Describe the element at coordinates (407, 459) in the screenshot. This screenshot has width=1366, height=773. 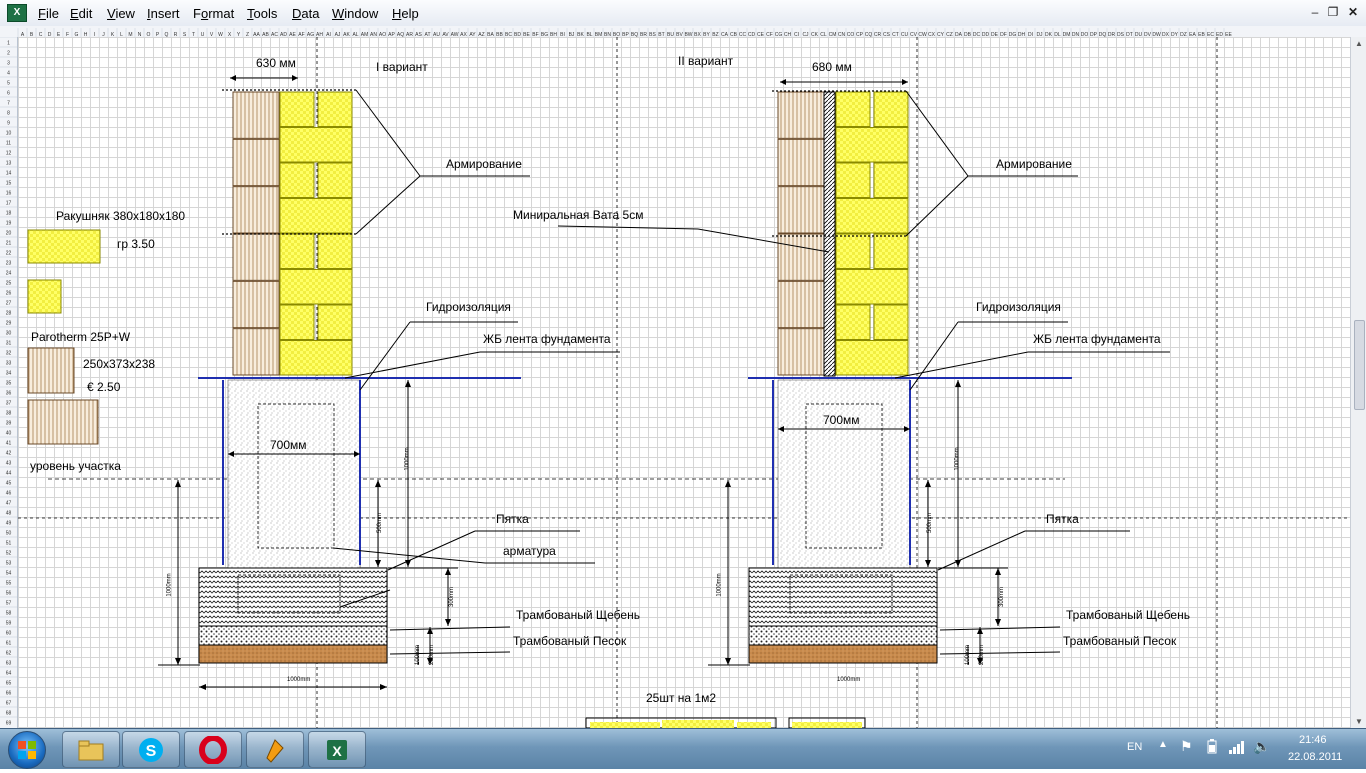
I see `v1-dim-1000b: 1000mm` at that location.